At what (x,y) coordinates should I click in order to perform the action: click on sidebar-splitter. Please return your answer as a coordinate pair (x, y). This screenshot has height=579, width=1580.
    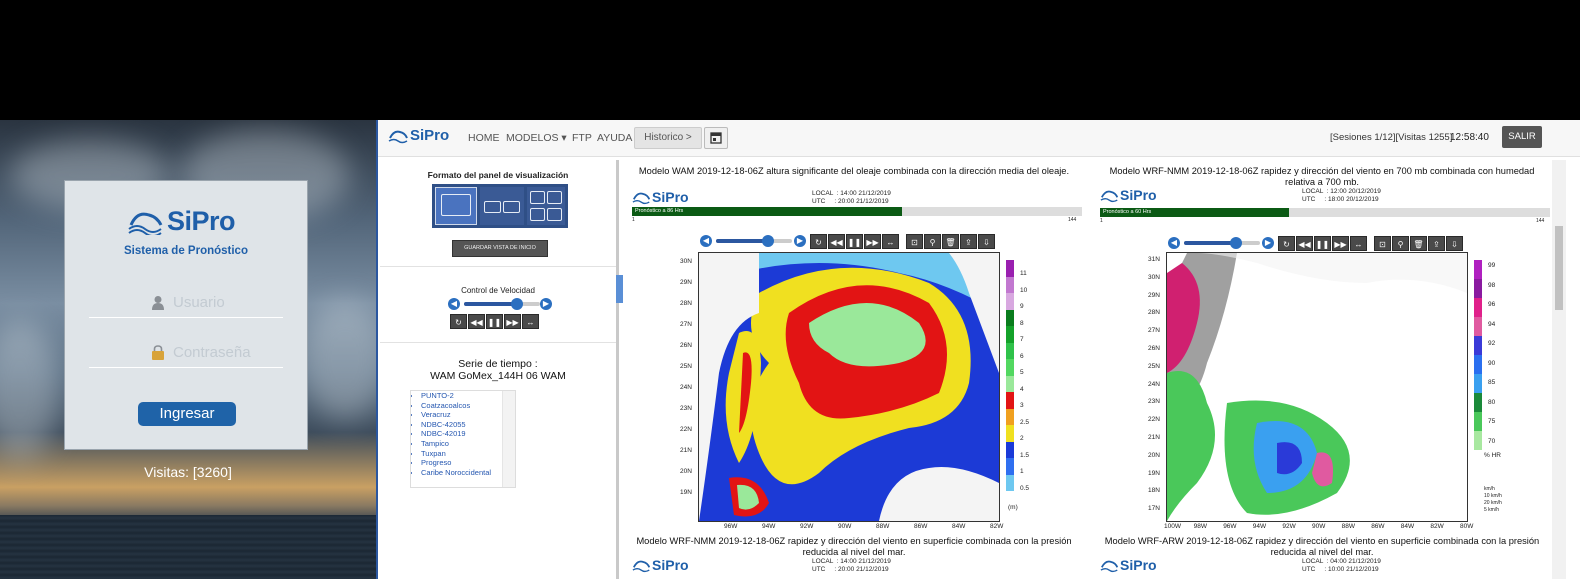
    Looking at the image, I should click on (619, 289).